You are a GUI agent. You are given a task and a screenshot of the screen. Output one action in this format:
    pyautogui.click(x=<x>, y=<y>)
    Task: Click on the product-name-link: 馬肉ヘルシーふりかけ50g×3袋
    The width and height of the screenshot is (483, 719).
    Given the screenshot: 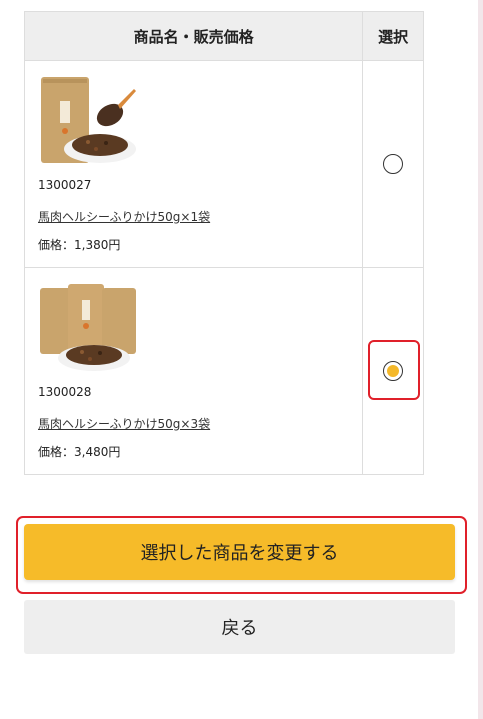 What is the action you would take?
    pyautogui.click(x=124, y=424)
    